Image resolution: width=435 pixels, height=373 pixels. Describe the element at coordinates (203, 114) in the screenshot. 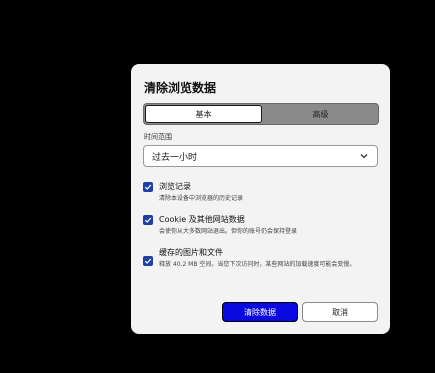

I see `tab-basic: 基本` at that location.